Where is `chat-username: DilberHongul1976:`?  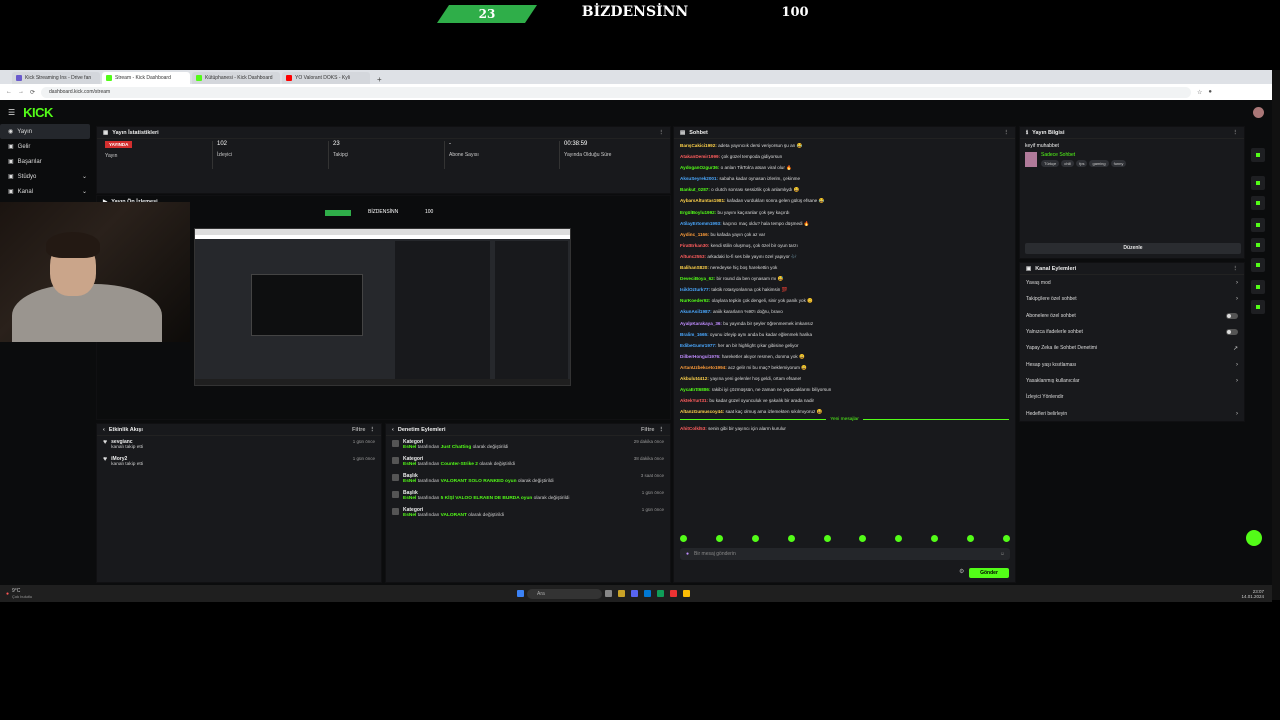 chat-username: DilberHongul1976: is located at coordinates (700, 356).